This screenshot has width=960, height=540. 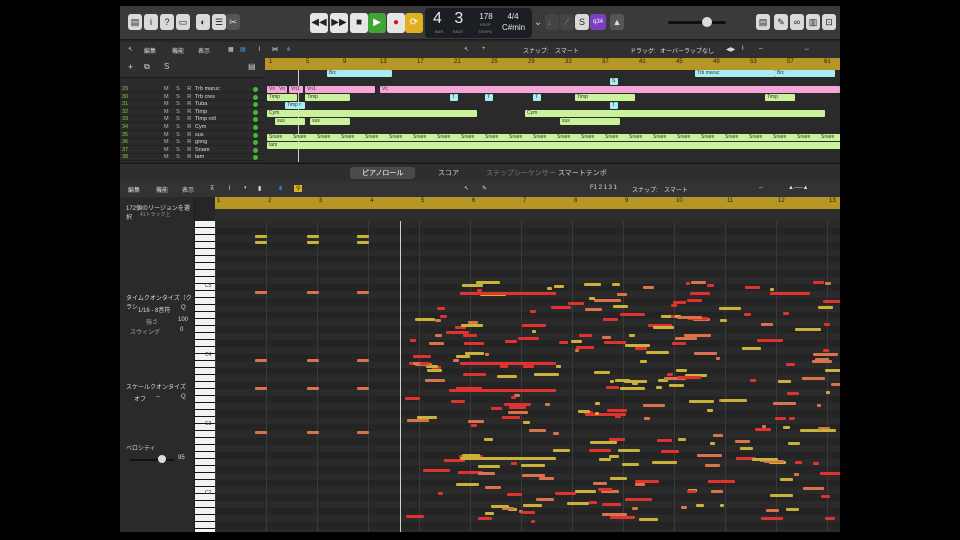 What do you see at coordinates (290, 121) in the screenshot?
I see `region: sus` at bounding box center [290, 121].